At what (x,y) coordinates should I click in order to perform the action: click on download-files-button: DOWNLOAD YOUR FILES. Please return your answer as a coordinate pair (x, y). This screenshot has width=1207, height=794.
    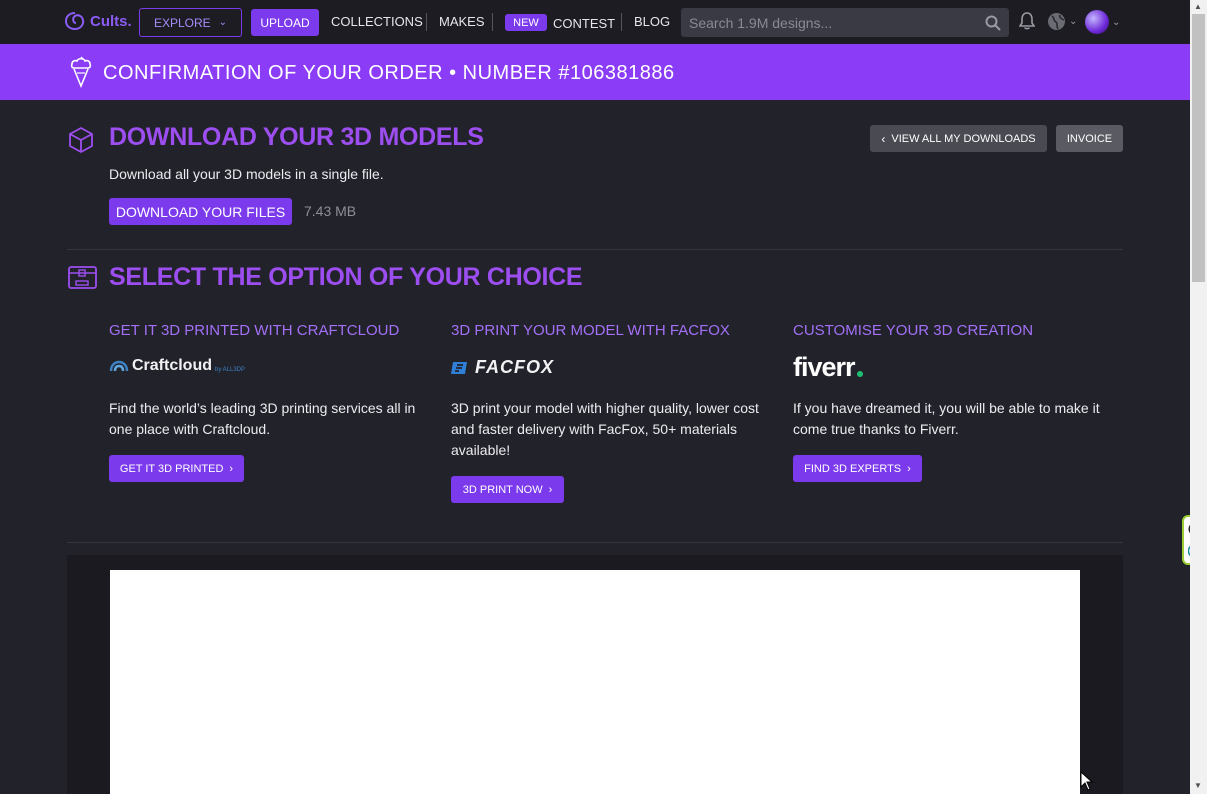
    Looking at the image, I should click on (200, 211).